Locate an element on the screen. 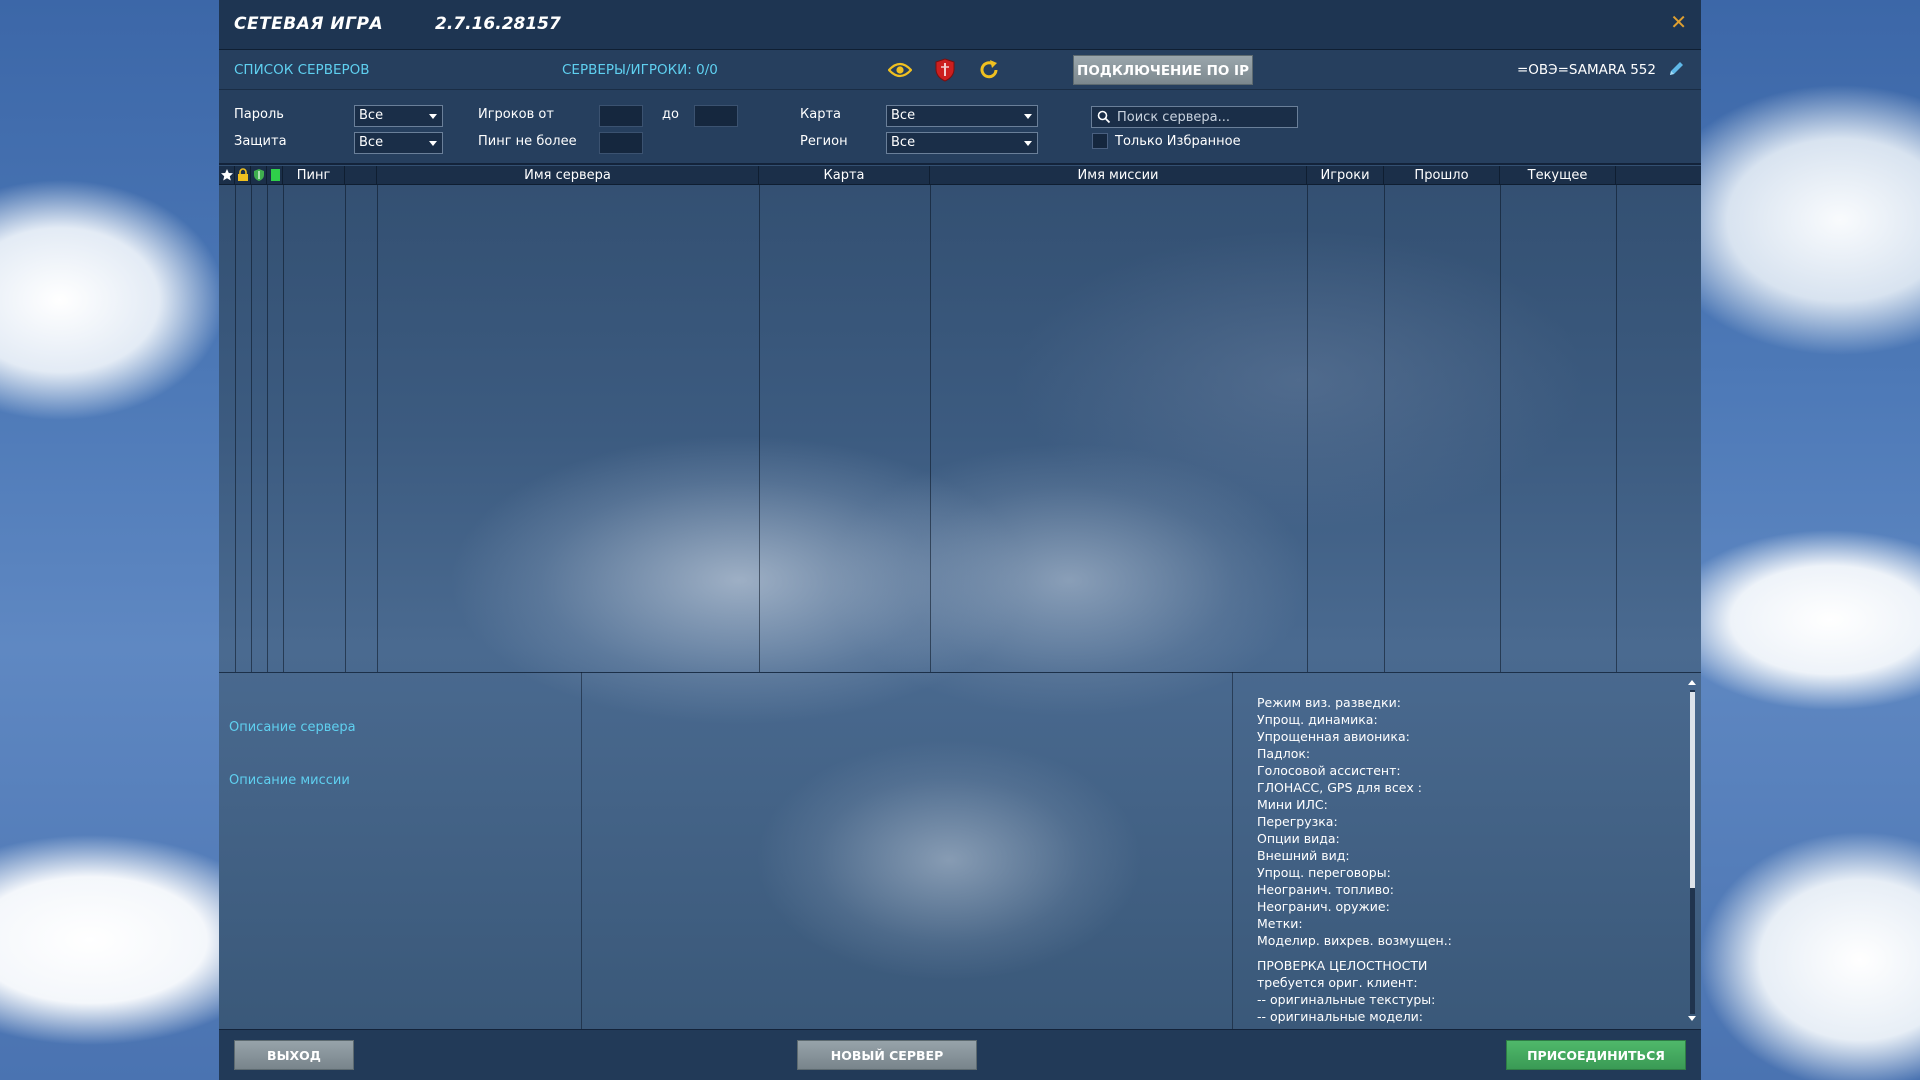 Image resolution: width=1920 pixels, height=1080 pixels. password-label: Пароль is located at coordinates (259, 114).